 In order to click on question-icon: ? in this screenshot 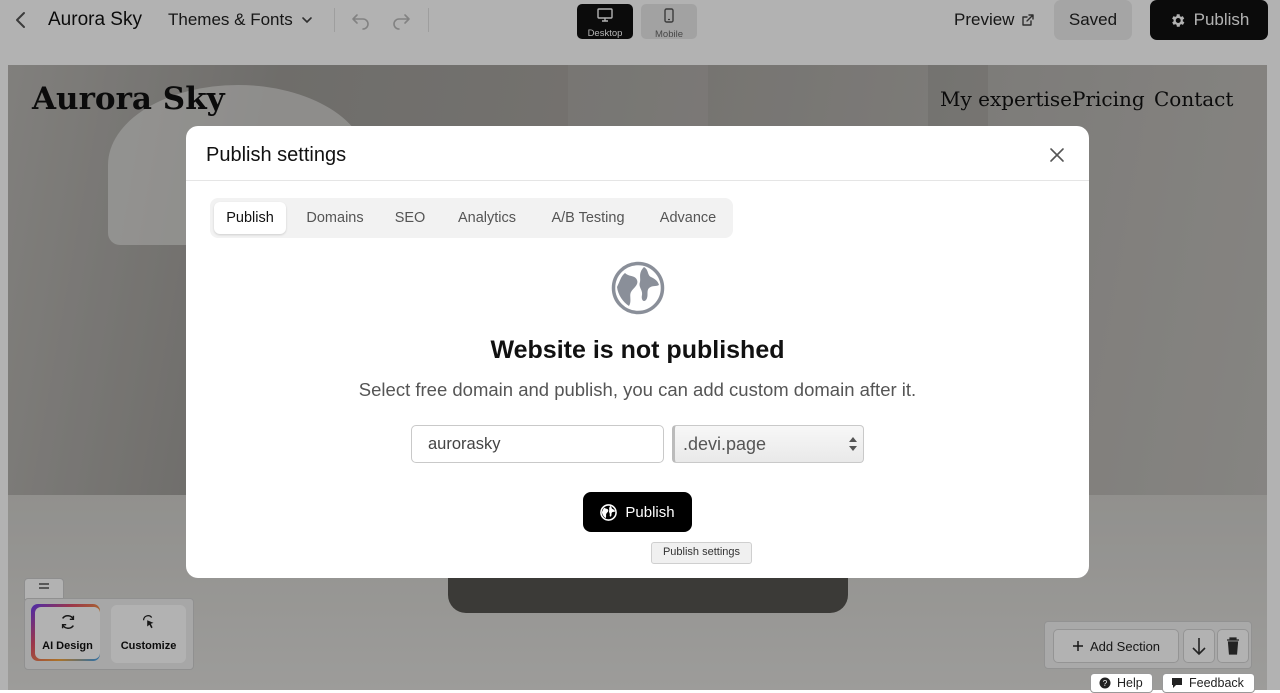, I will do `click(1105, 683)`.